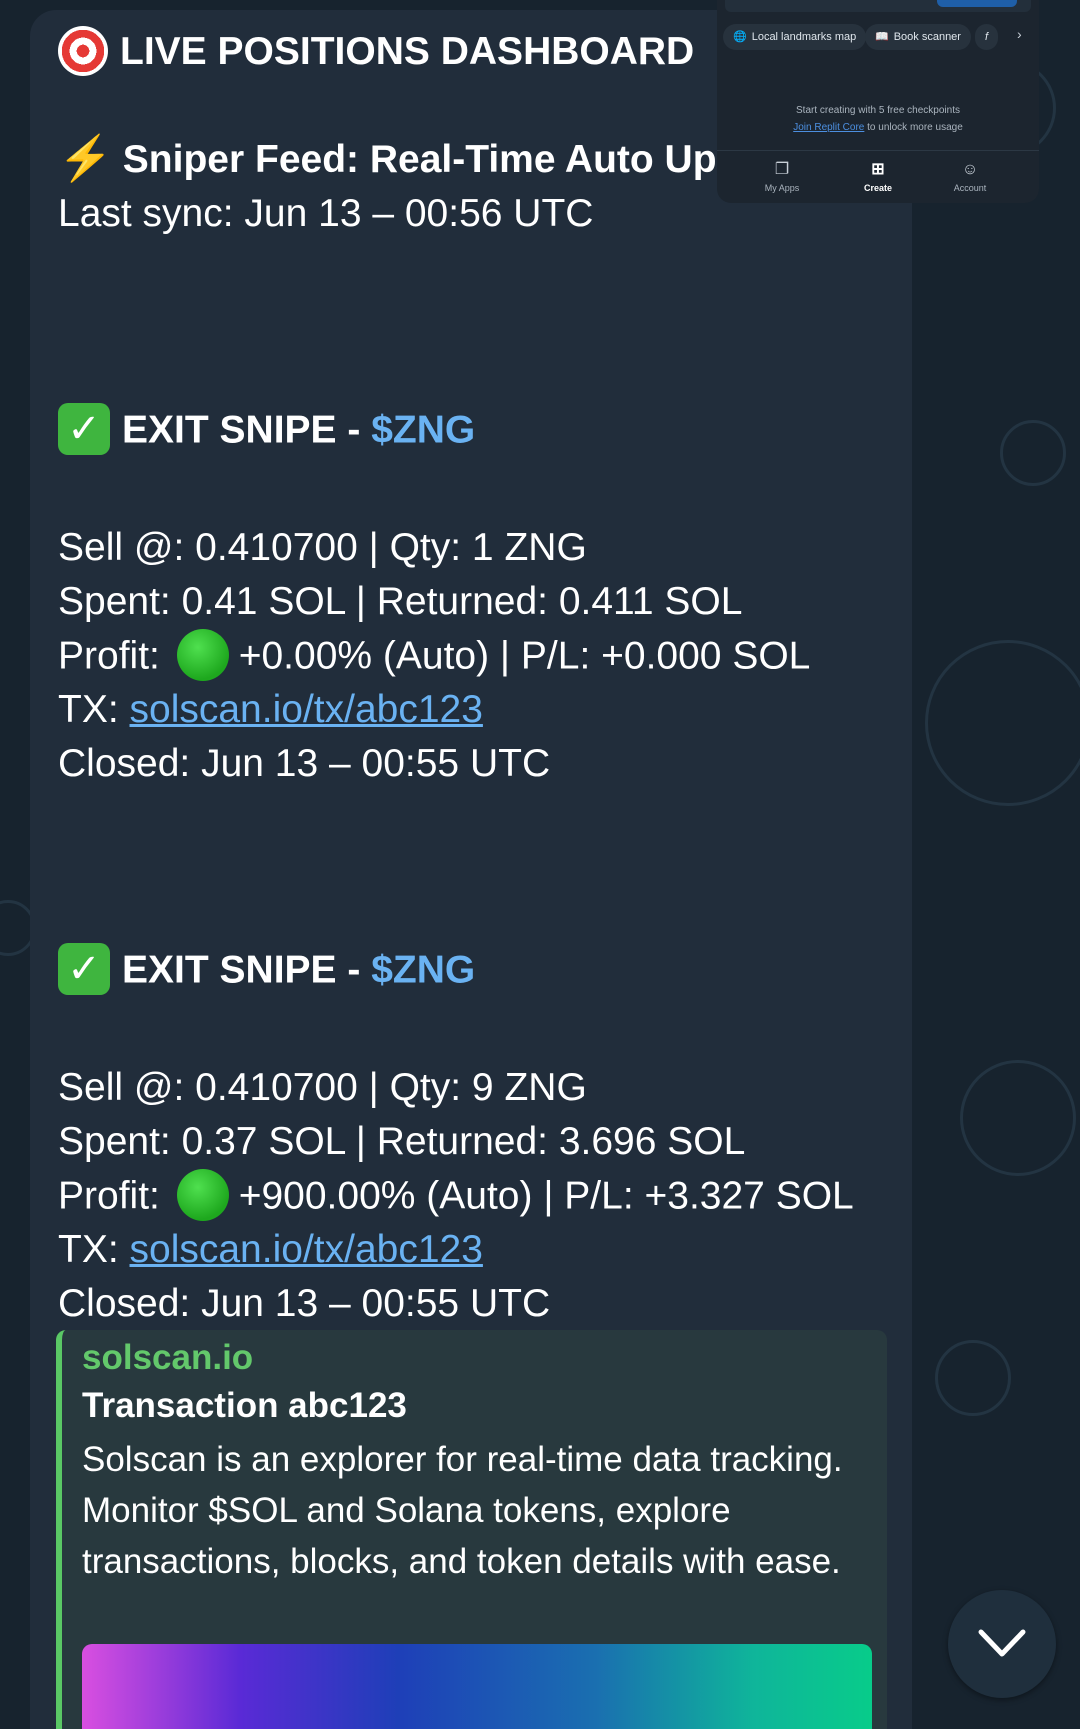  What do you see at coordinates (326, 213) in the screenshot?
I see `last-sync: Last sync: Jun 13 – 00:56 UTC` at bounding box center [326, 213].